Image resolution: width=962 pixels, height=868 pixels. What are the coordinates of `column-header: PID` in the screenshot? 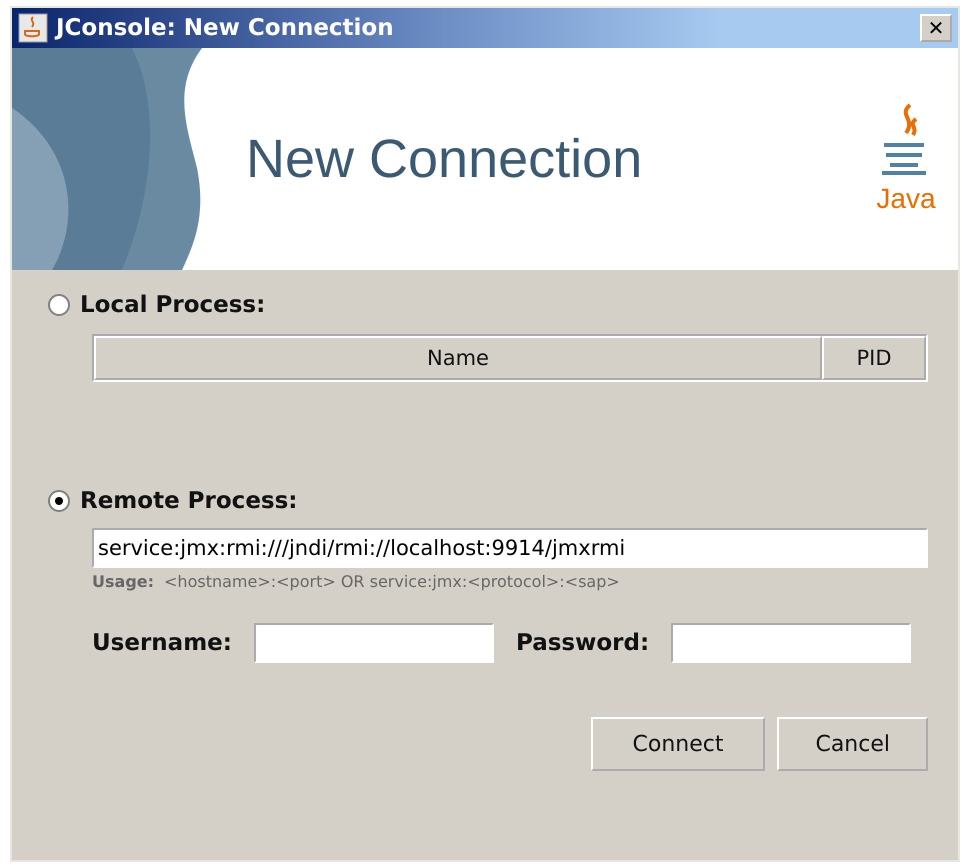 It's located at (874, 358).